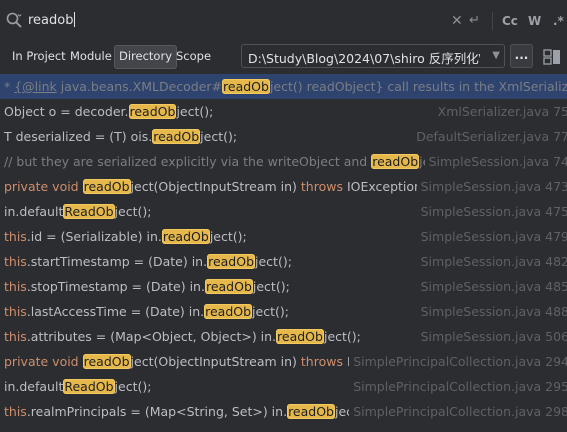  What do you see at coordinates (364, 58) in the screenshot?
I see `directory-path: D:\Study\Blog\2024\07\shiro 反序列化\s` at bounding box center [364, 58].